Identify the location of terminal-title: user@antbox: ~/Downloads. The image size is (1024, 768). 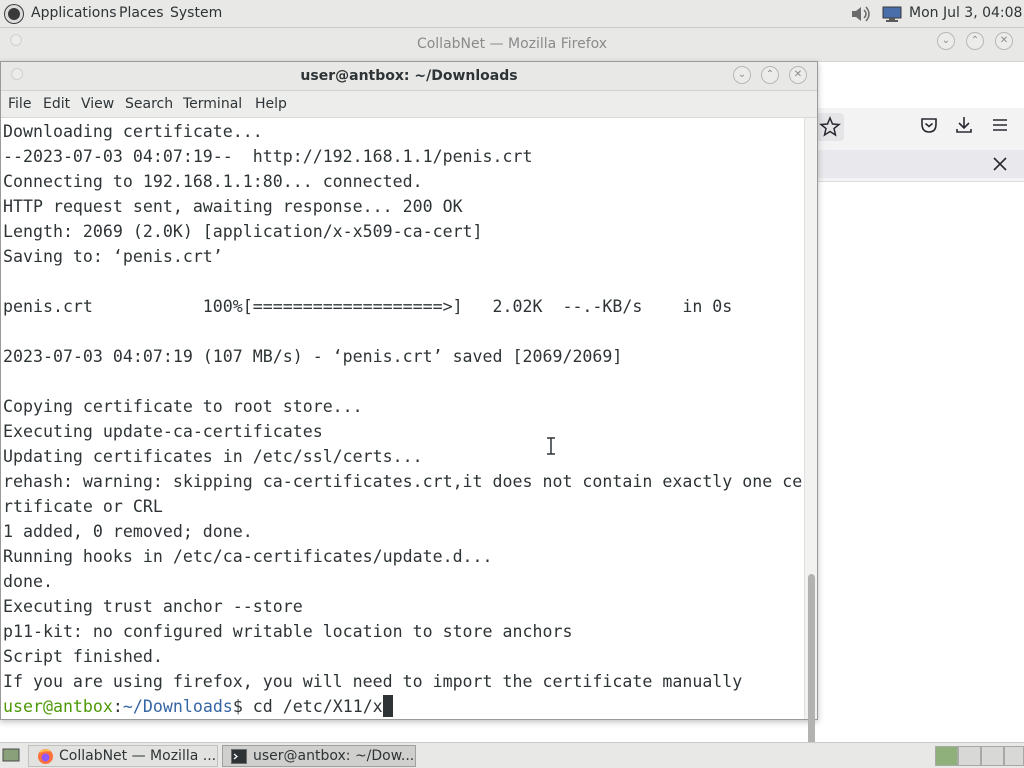
(409, 76).